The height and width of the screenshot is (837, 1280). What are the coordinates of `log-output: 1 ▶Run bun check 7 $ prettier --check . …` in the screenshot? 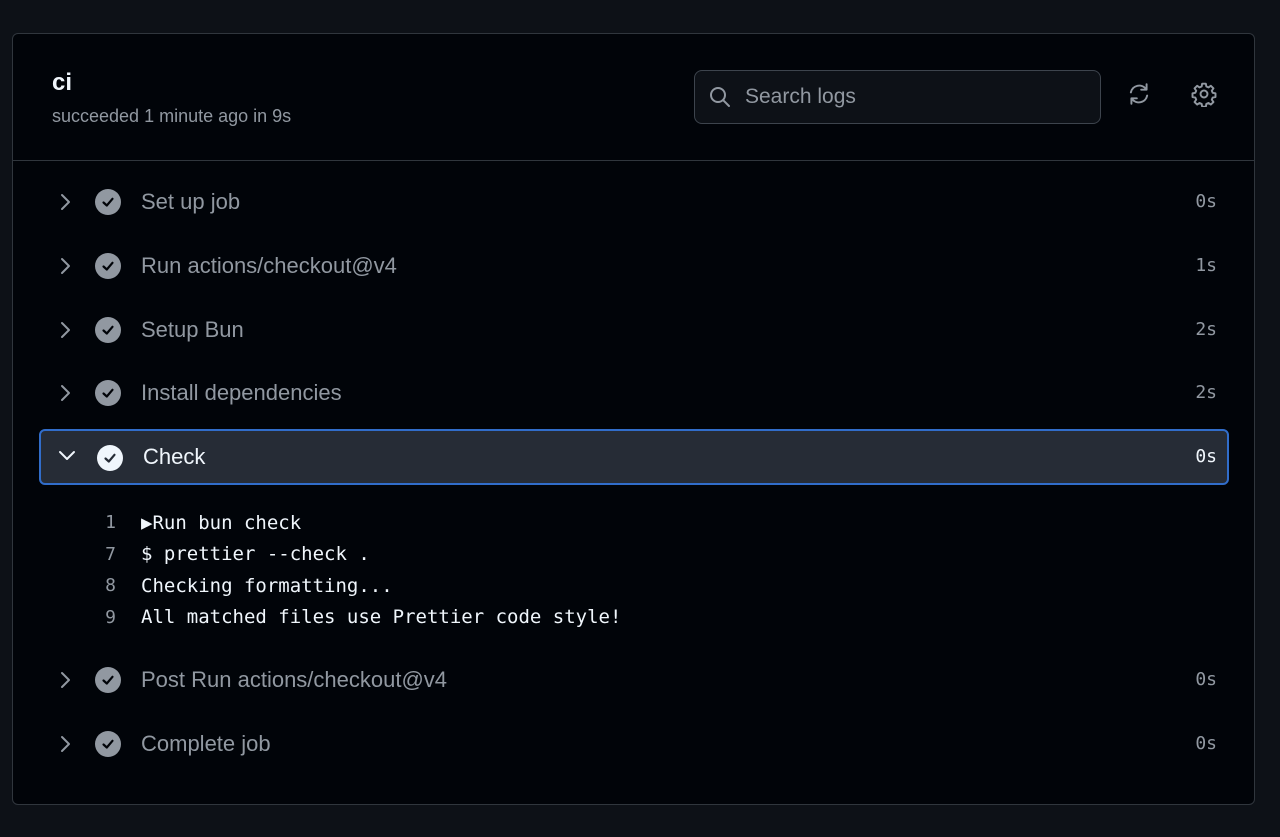 It's located at (633, 570).